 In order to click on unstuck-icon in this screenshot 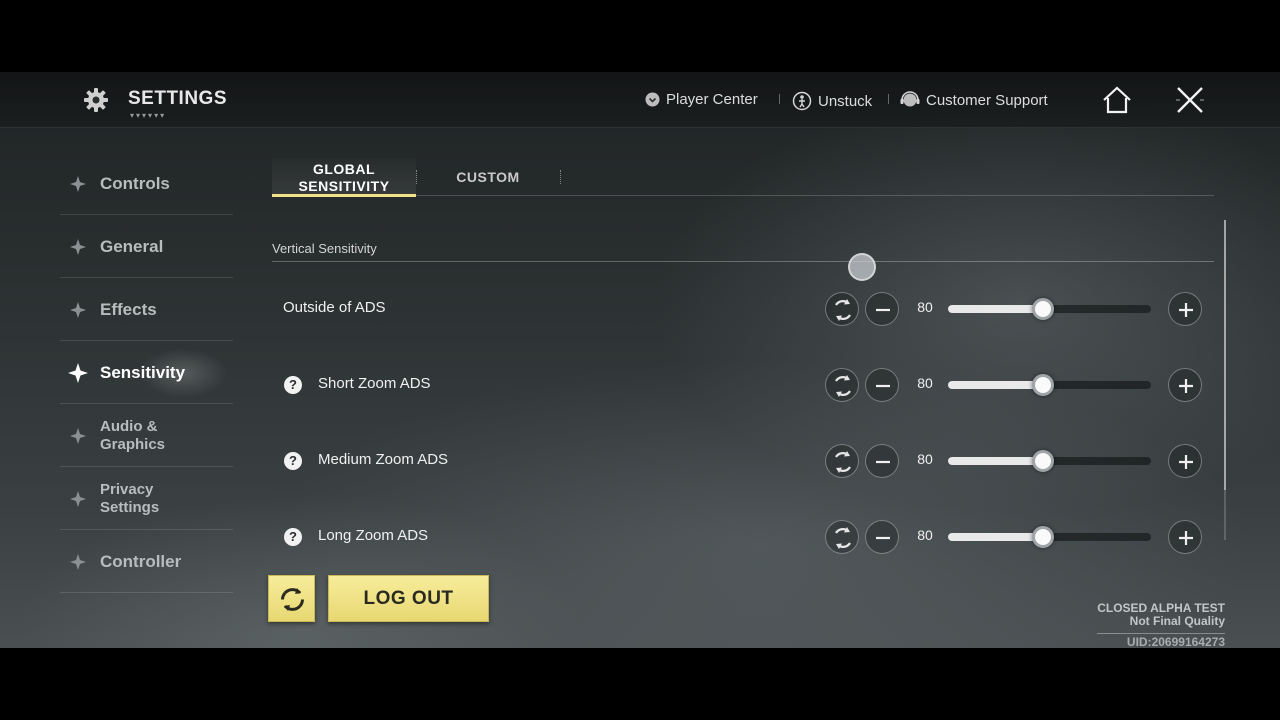, I will do `click(802, 101)`.